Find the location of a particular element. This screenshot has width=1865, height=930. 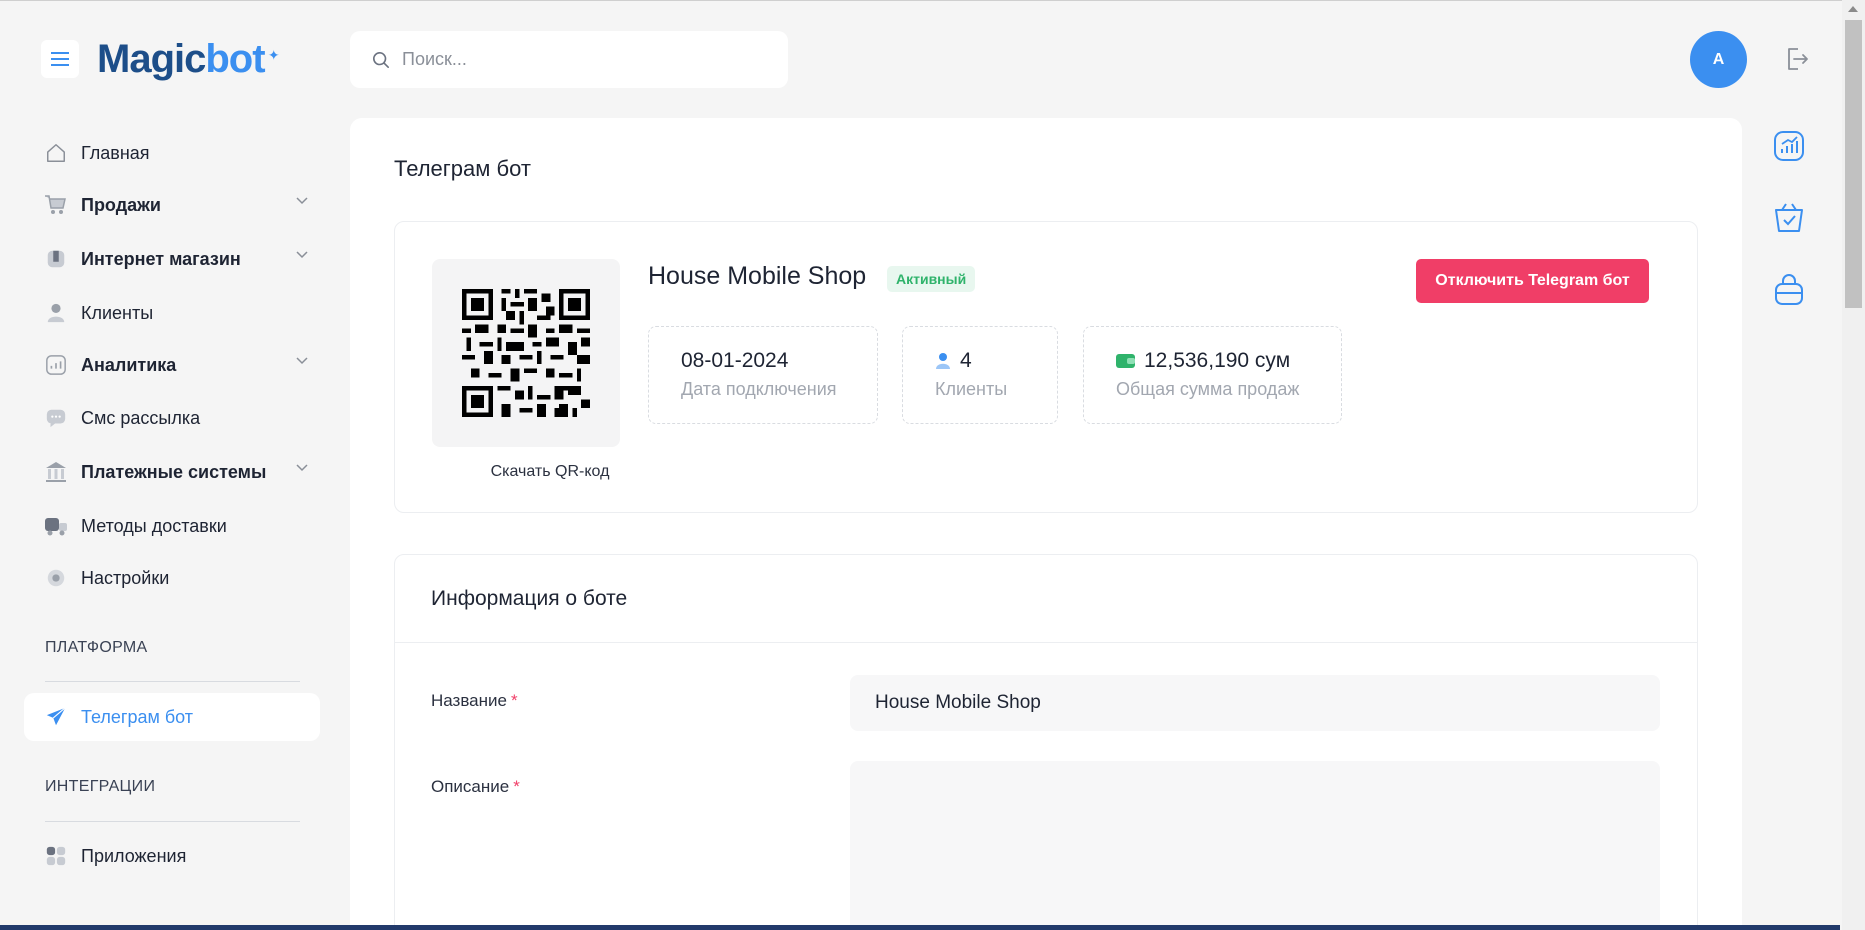

logout-icon is located at coordinates (1798, 59).